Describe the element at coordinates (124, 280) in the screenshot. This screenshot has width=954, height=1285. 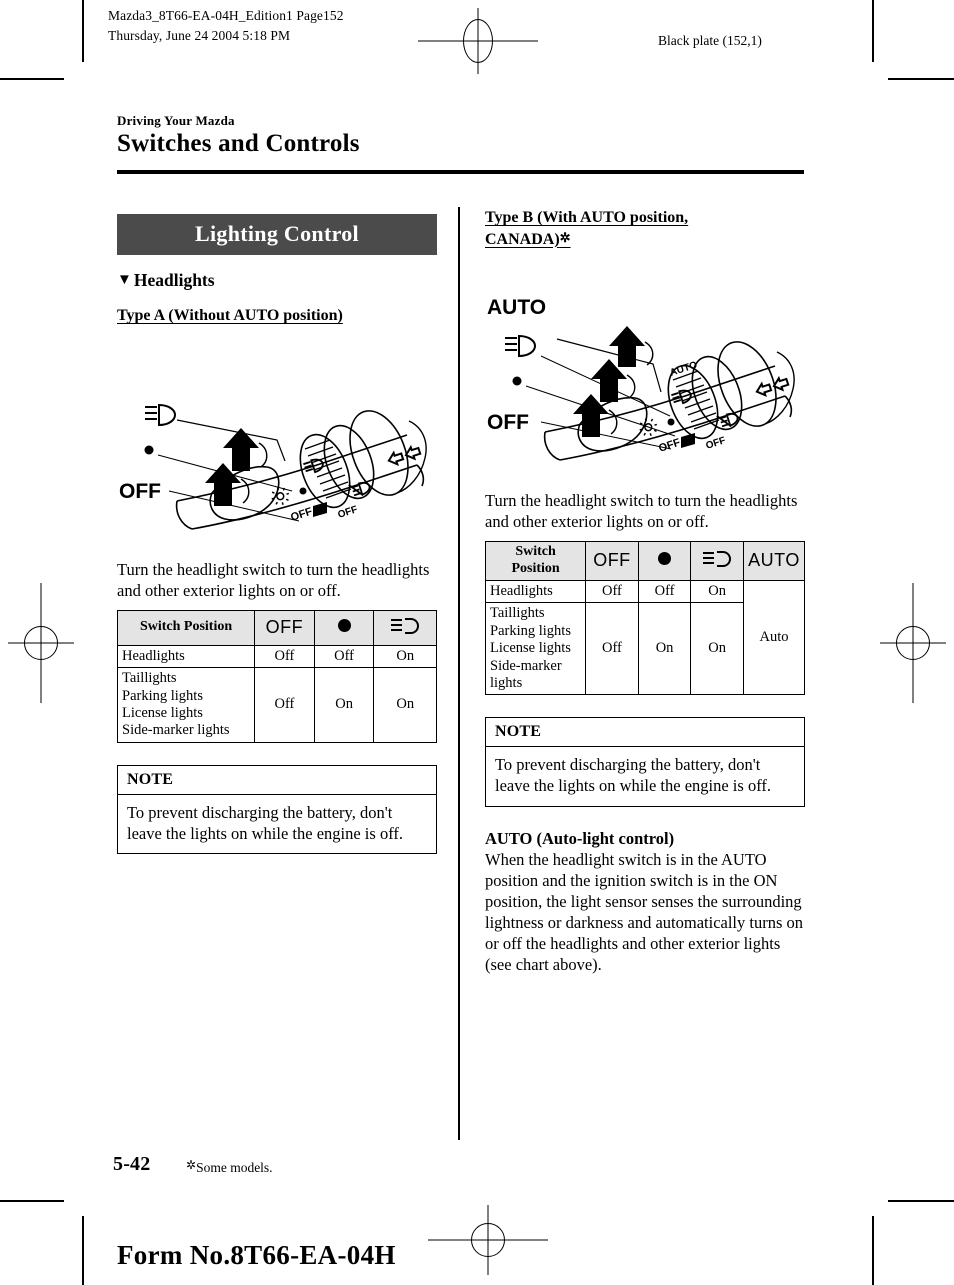
I see `triangle-marker-icon: ▼` at that location.